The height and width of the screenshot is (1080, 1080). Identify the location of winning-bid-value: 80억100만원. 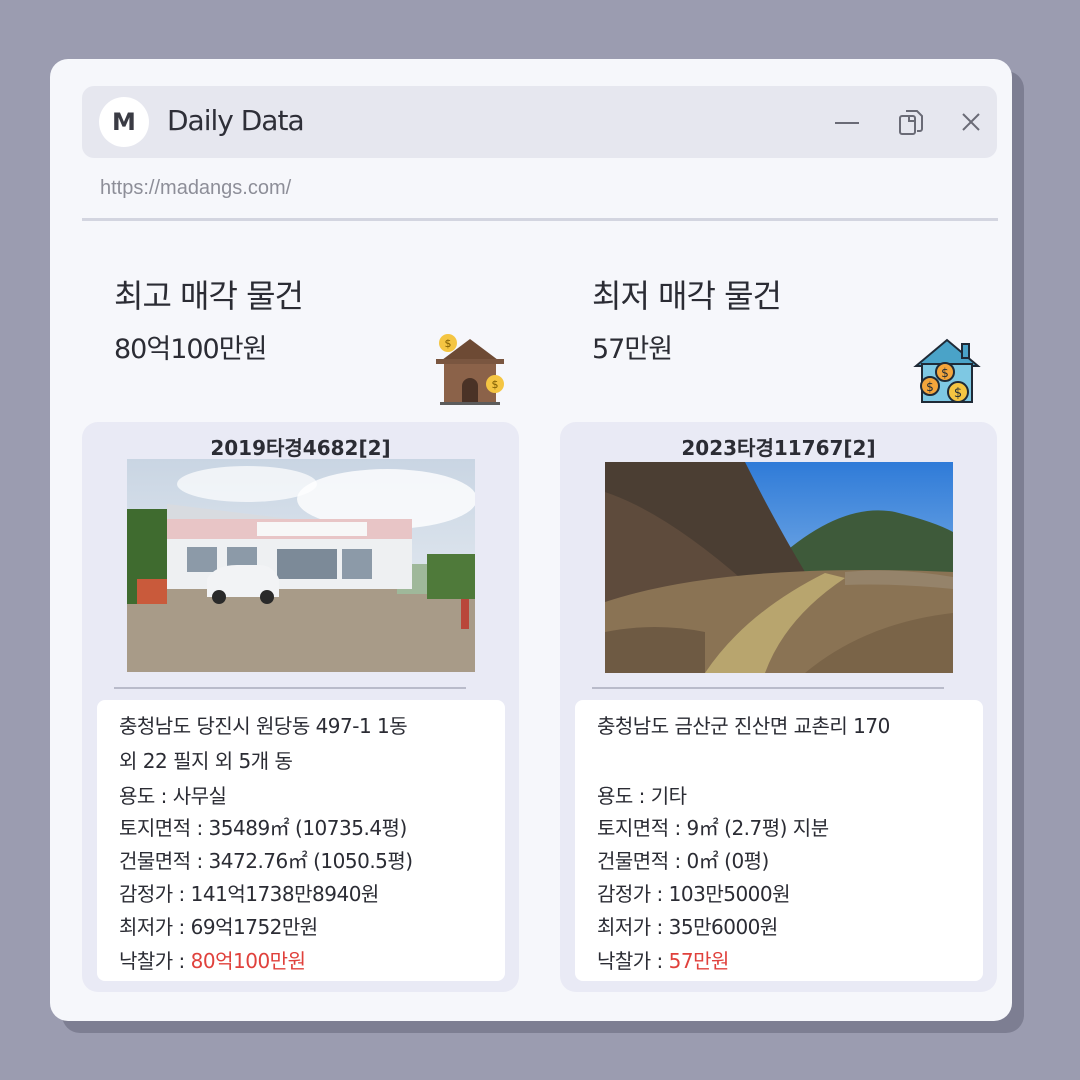
(248, 961).